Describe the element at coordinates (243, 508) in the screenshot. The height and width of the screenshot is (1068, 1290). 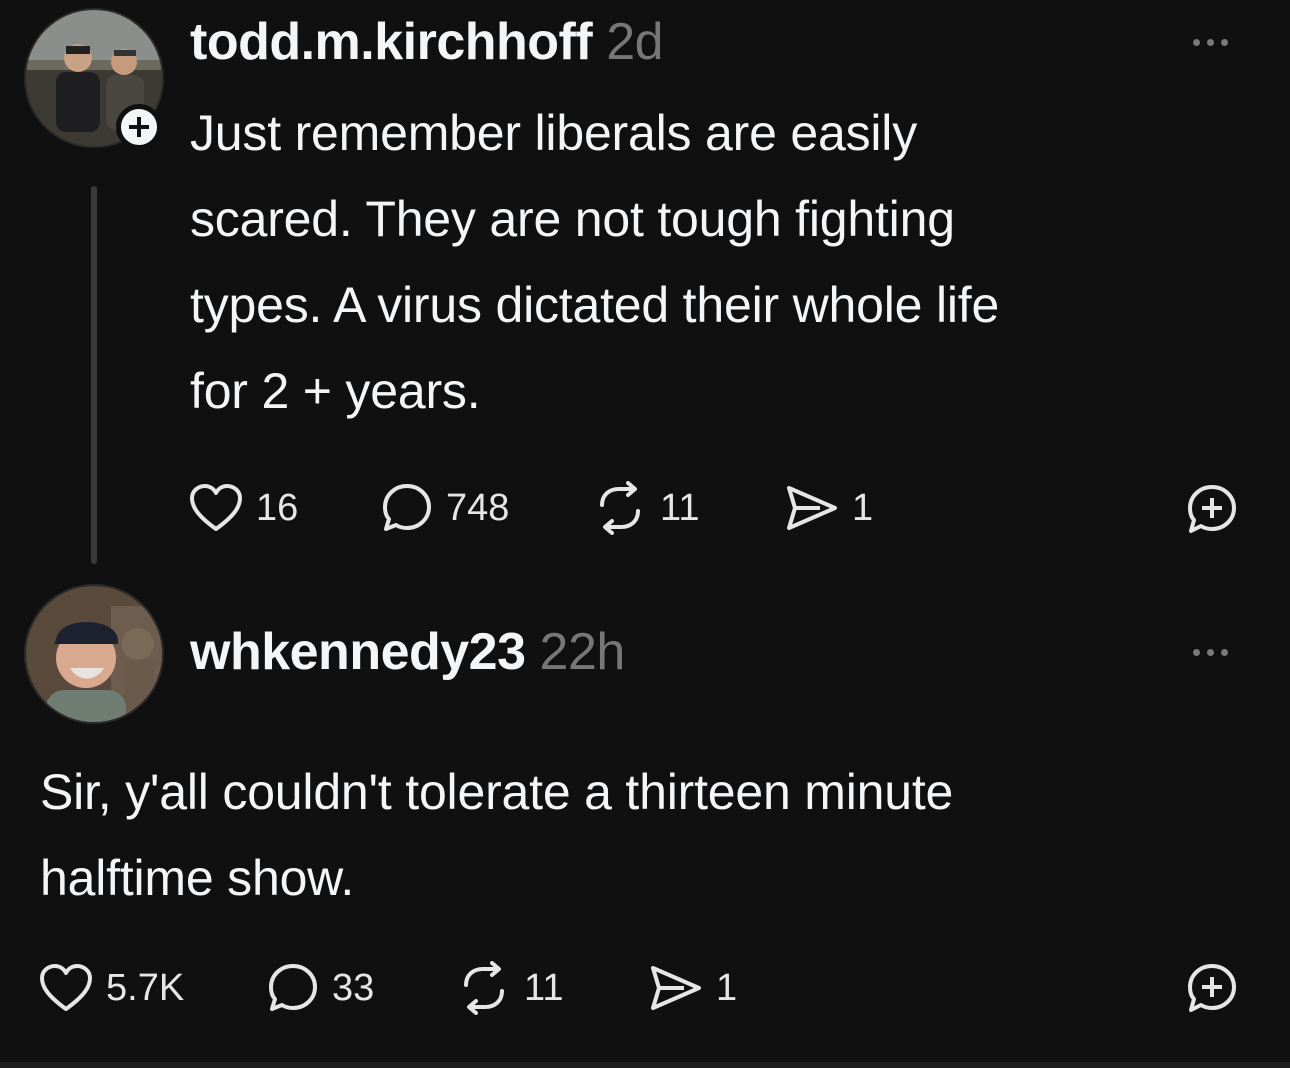
I see `like-button: 16` at that location.